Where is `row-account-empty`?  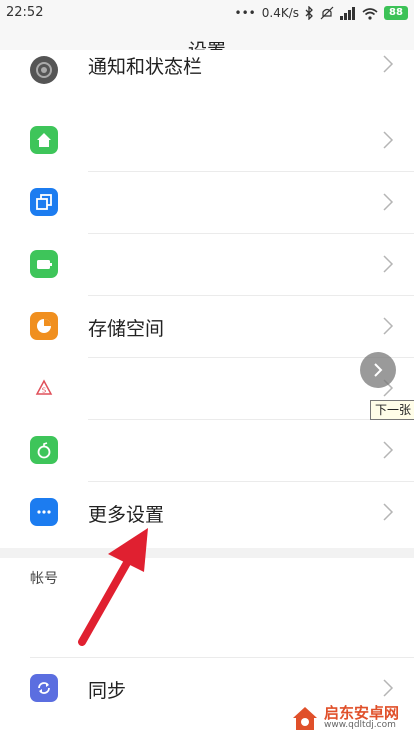 row-account-empty is located at coordinates (207, 627).